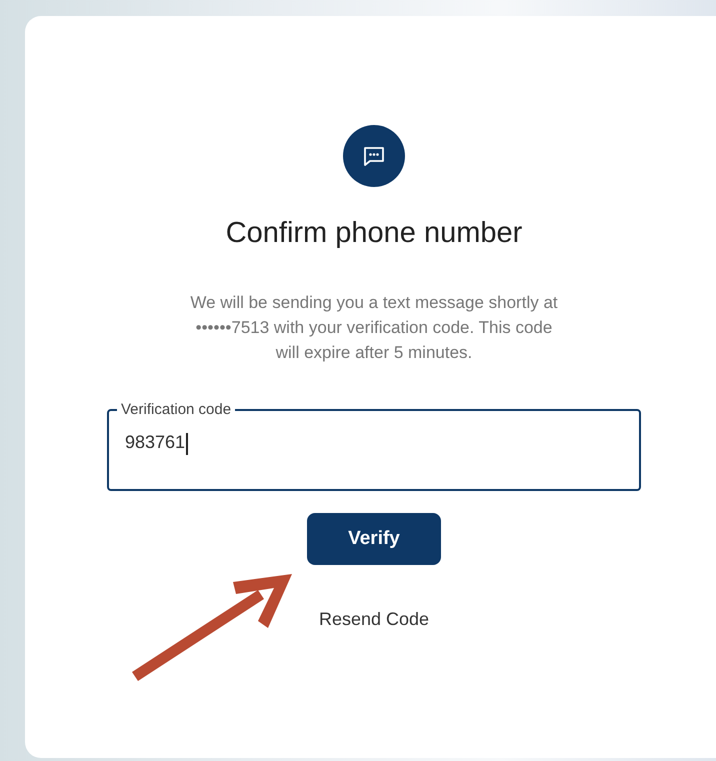 This screenshot has width=716, height=761. What do you see at coordinates (374, 619) in the screenshot?
I see `resend-code-link: Resend Code` at bounding box center [374, 619].